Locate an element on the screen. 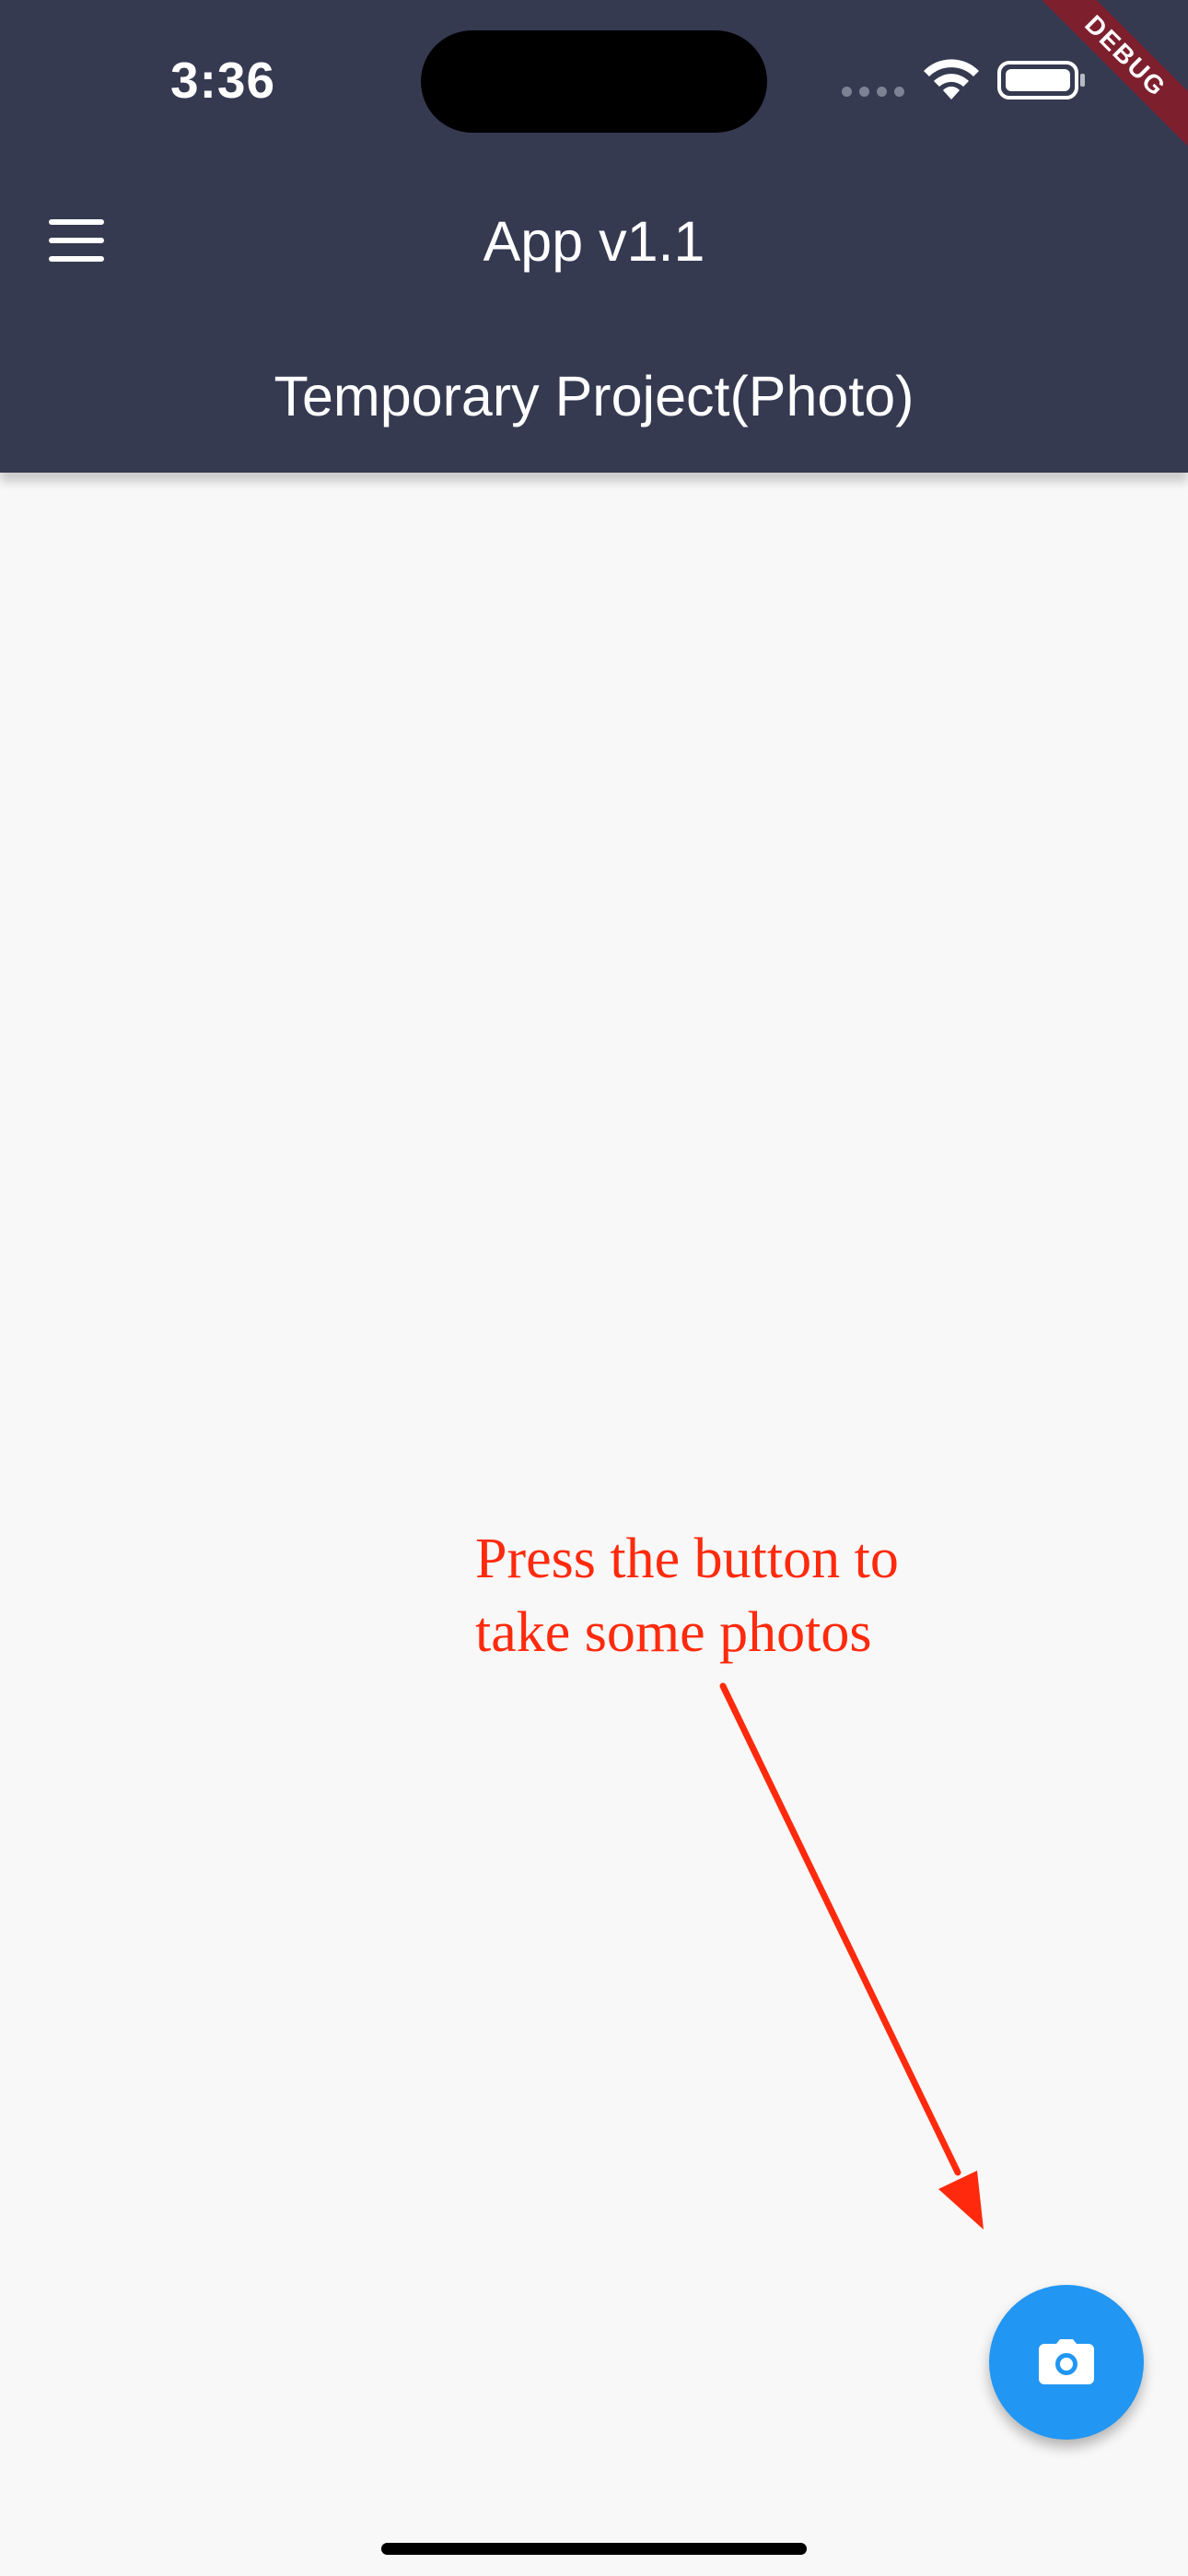 This screenshot has height=2576, width=1188. dynamic-island is located at coordinates (594, 81).